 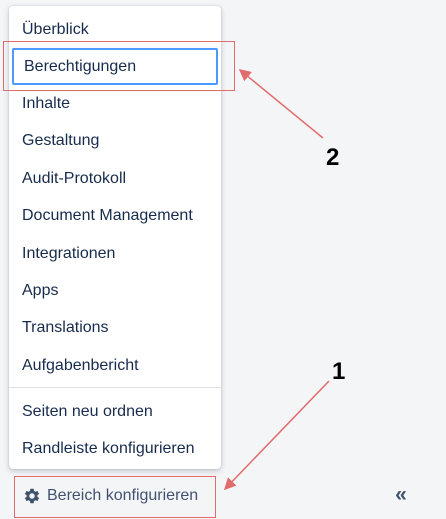 I want to click on configure-space-label: Bereich konfigurieren, so click(x=123, y=495).